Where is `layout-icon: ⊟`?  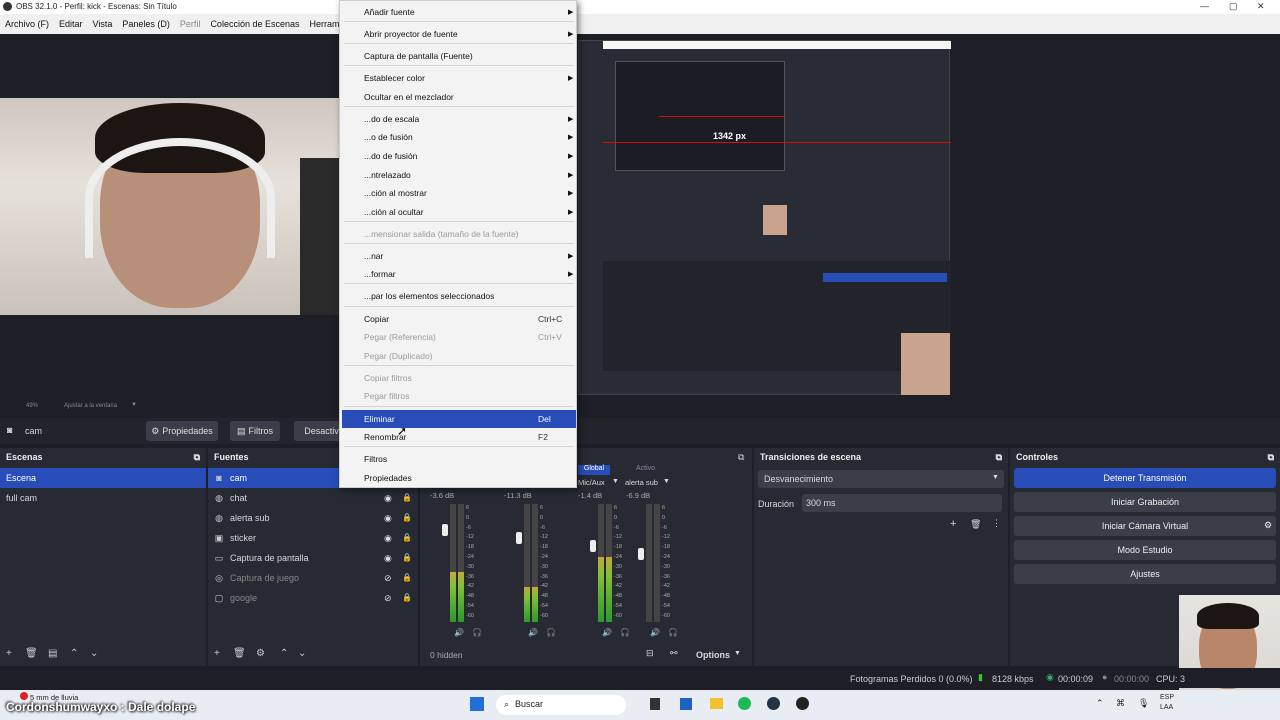
layout-icon: ⊟ is located at coordinates (650, 653).